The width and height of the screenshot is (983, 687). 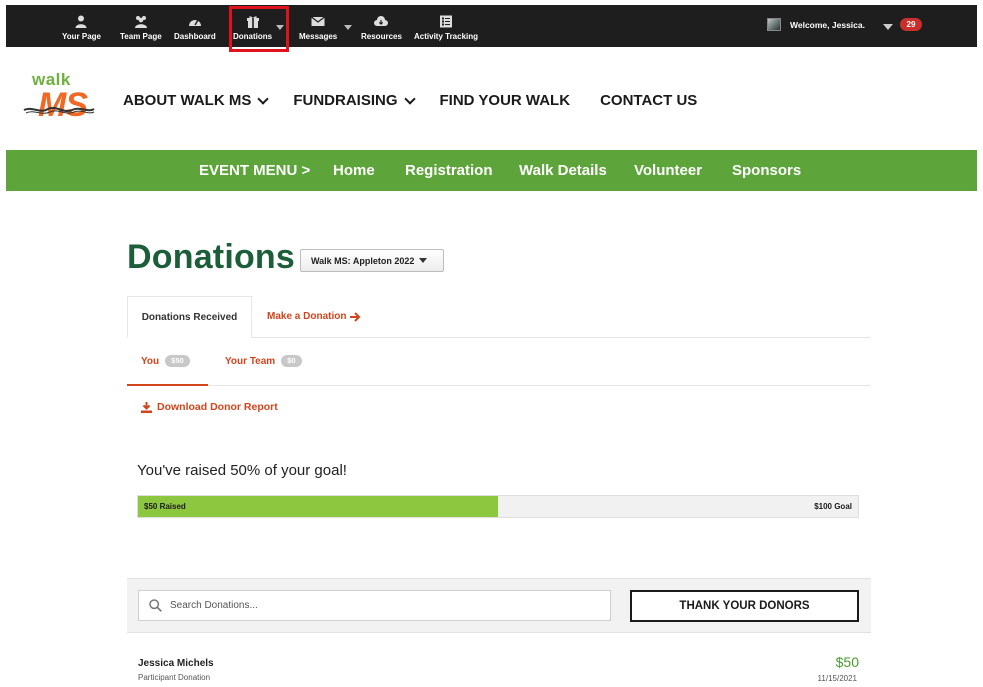 I want to click on avatar, so click(x=774, y=24).